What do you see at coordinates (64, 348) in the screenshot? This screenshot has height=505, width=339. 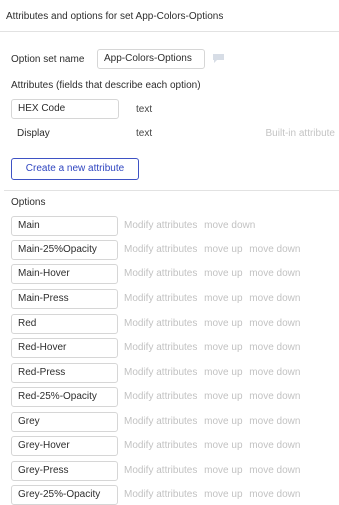 I see `option-name-field: Red-Hover` at bounding box center [64, 348].